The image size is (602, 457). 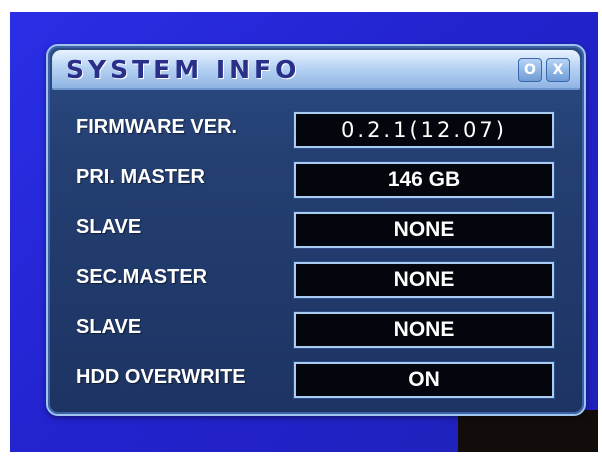 I want to click on info-row-firmware: FIRMWARE VER. 0.2.1(12.07), so click(x=317, y=137).